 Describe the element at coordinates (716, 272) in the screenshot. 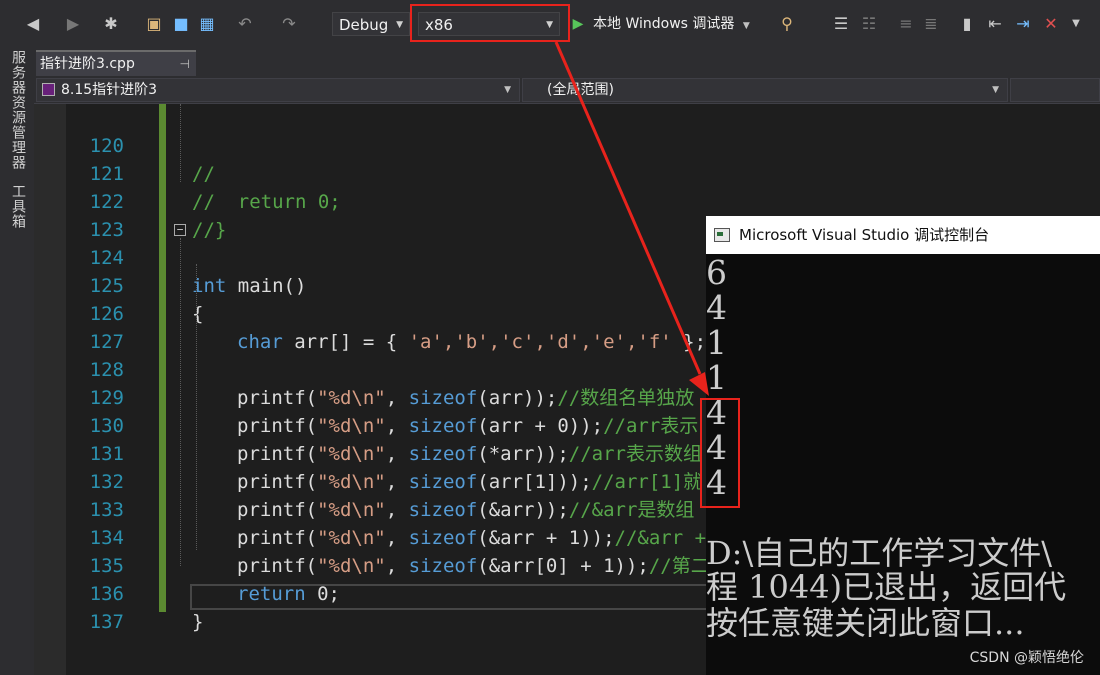

I see `console-output-line: 6` at that location.